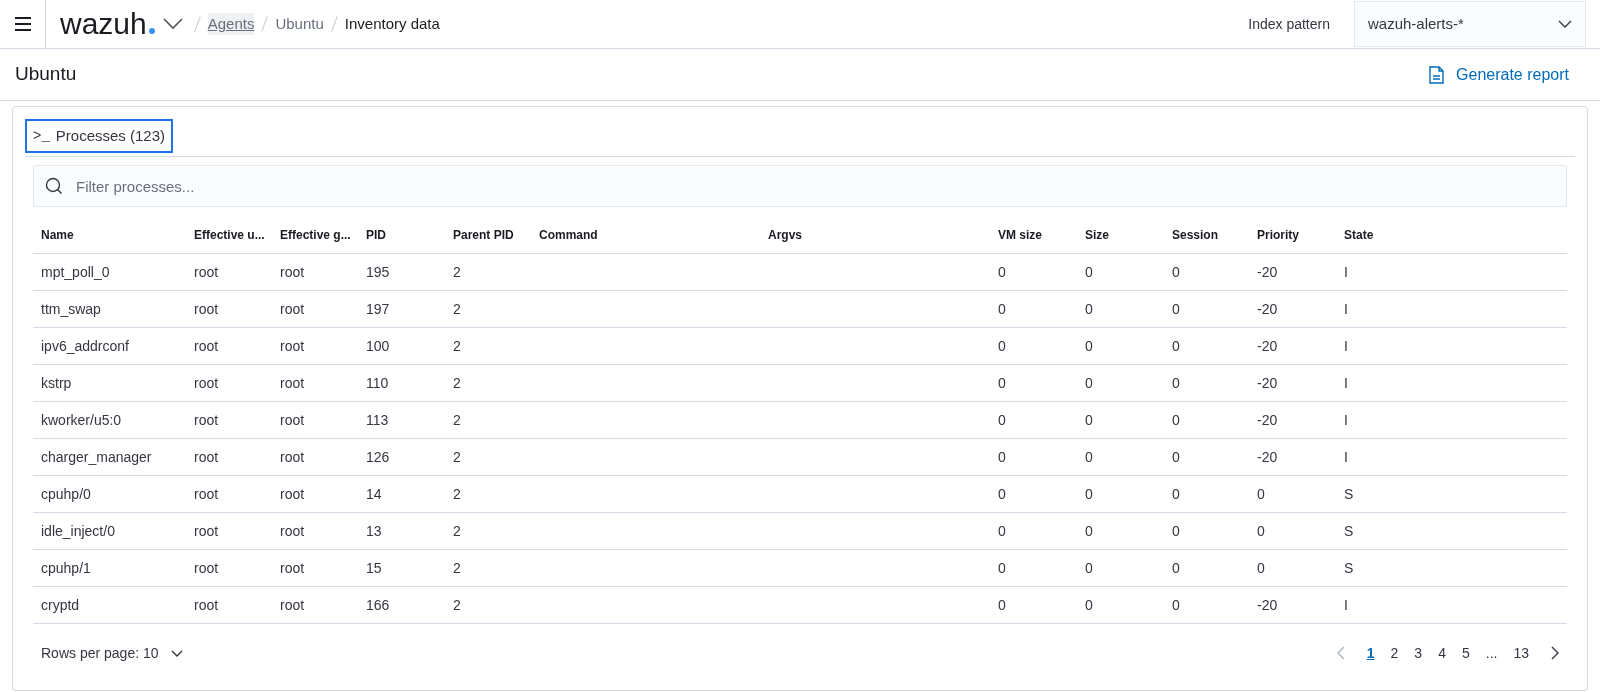  What do you see at coordinates (1120, 234) in the screenshot?
I see `column-header: Size` at bounding box center [1120, 234].